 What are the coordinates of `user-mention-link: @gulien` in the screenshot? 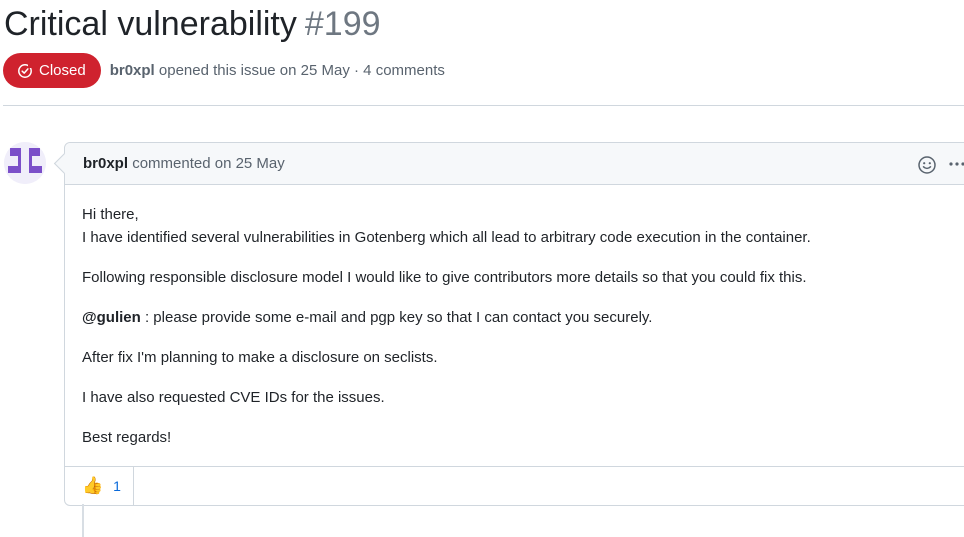 It's located at (111, 317).